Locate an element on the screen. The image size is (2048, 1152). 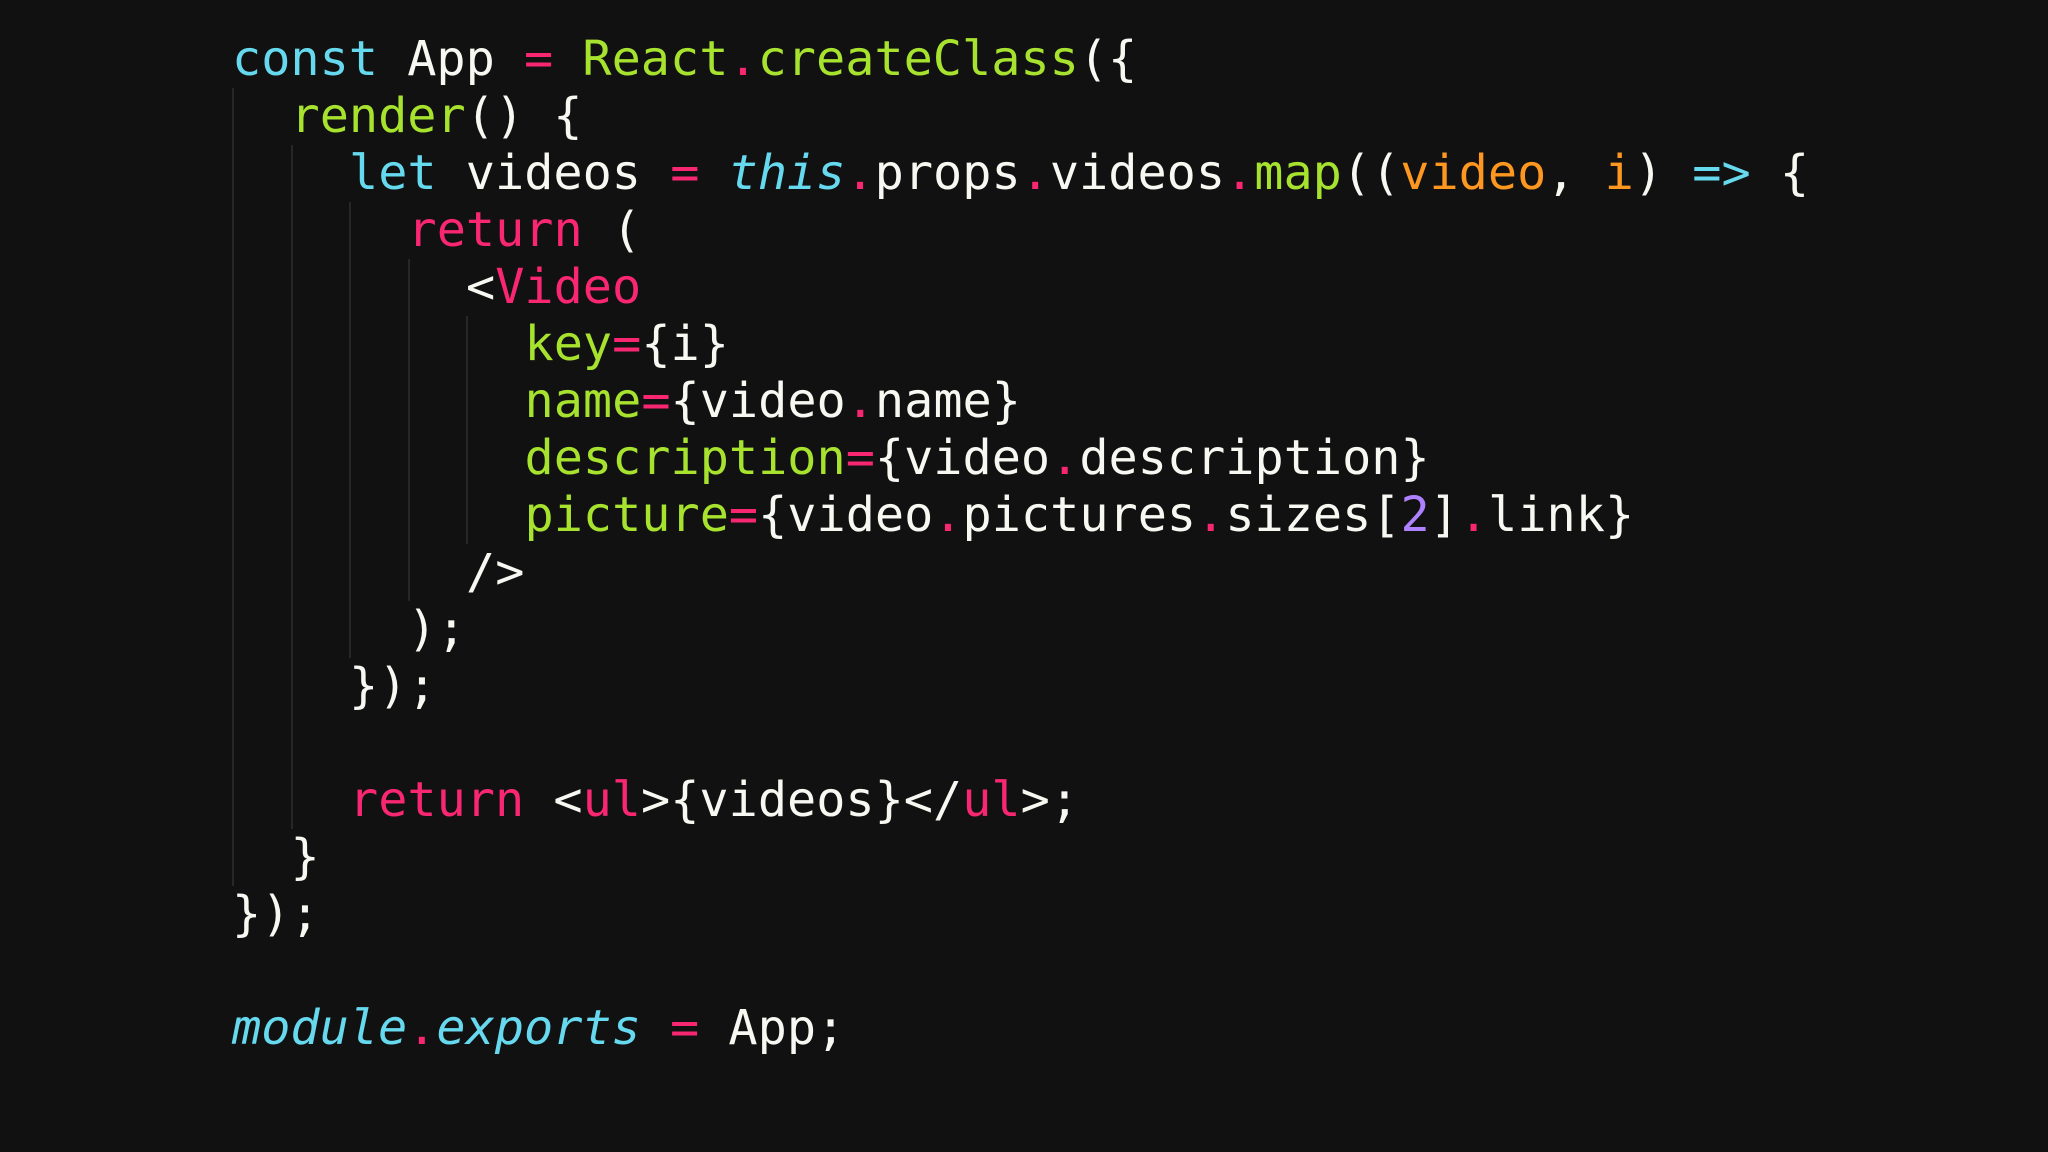
code-token: 2 is located at coordinates (1415, 515).